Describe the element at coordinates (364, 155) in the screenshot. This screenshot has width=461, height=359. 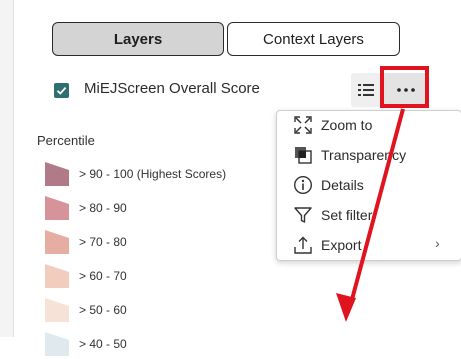
I see `menu-item-label: Transparency` at that location.